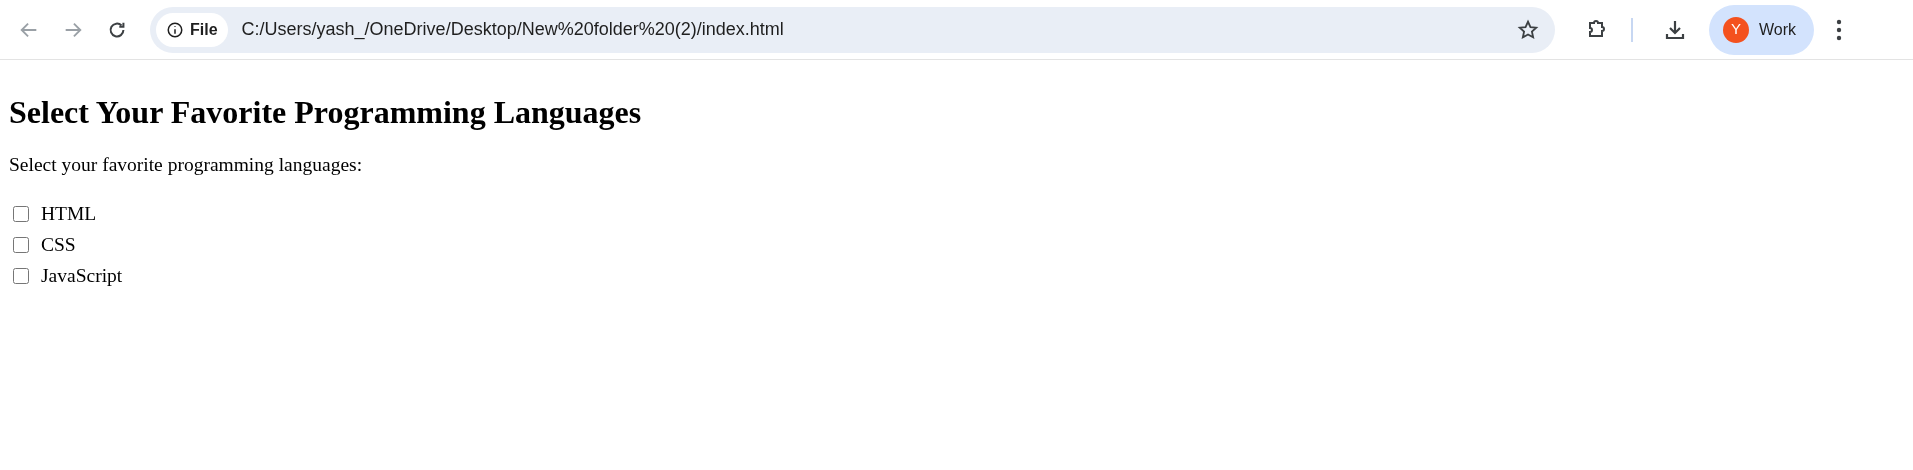  I want to click on address-bar: File C:/Users/yash_/OneDrive/Desktop/New%20folder%20(2)/index.html, so click(852, 29).